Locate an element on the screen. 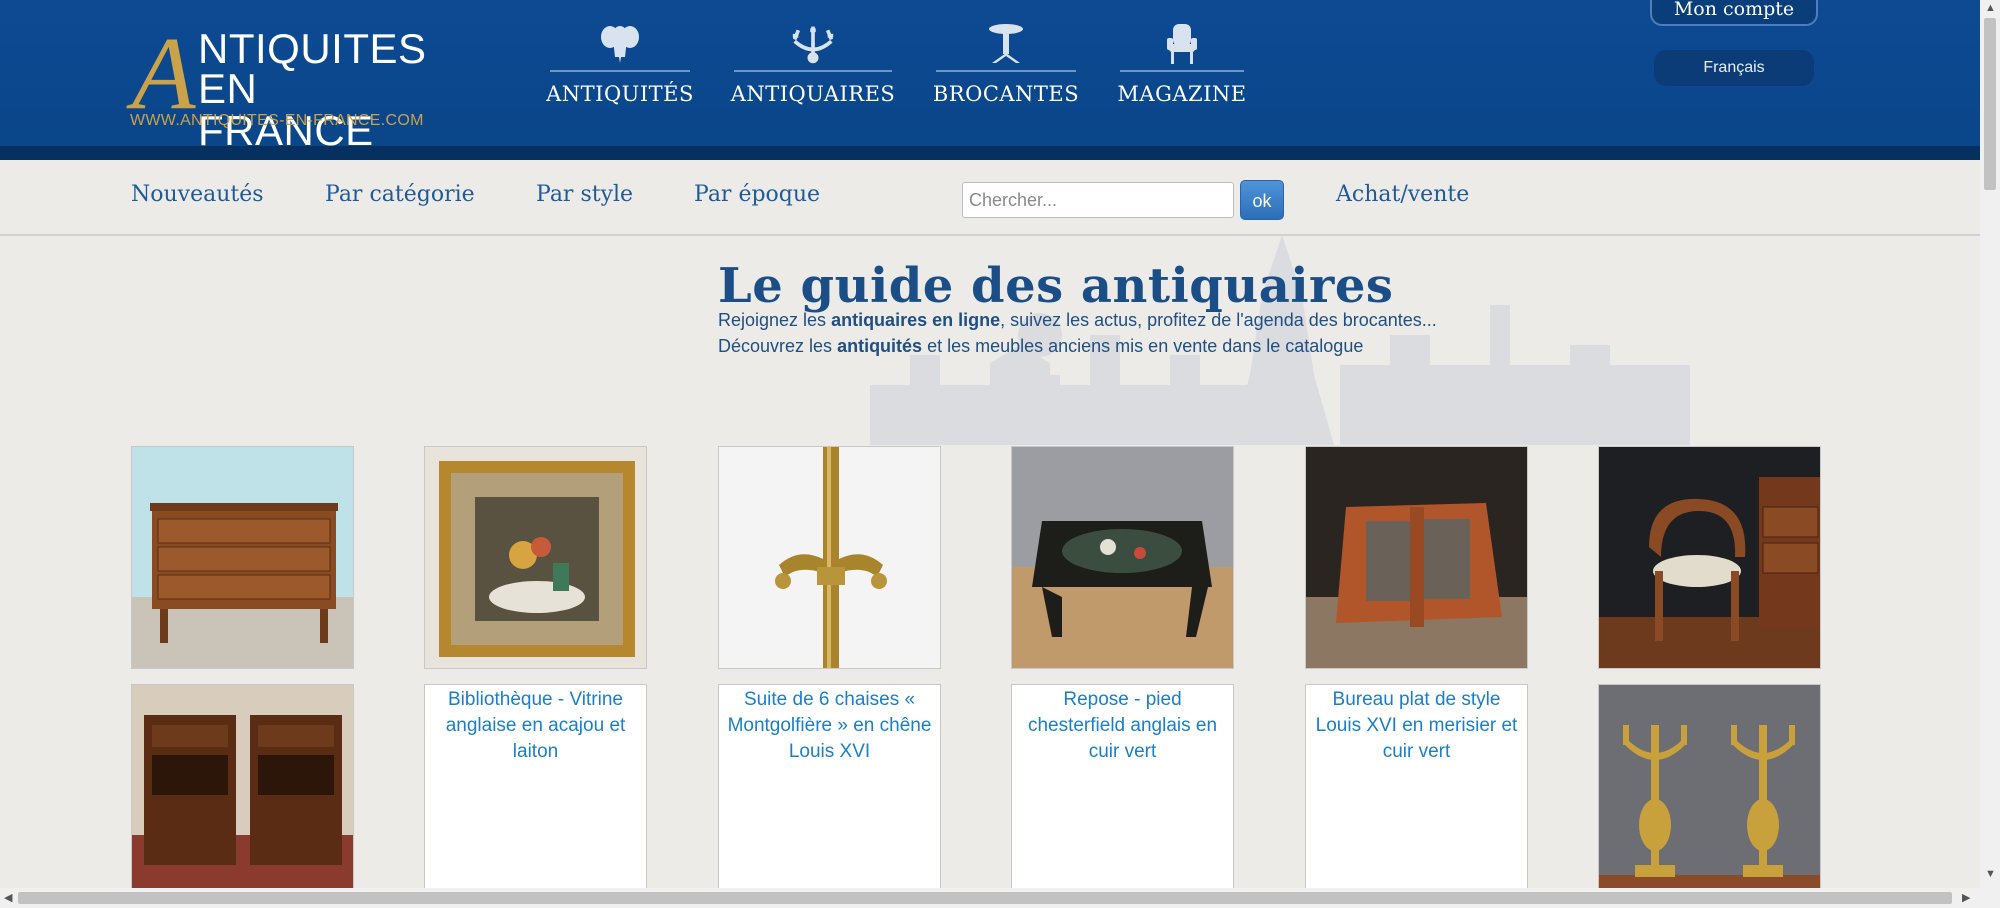 Image resolution: width=2000 pixels, height=908 pixels. intro-text: Découvrez les is located at coordinates (778, 346).